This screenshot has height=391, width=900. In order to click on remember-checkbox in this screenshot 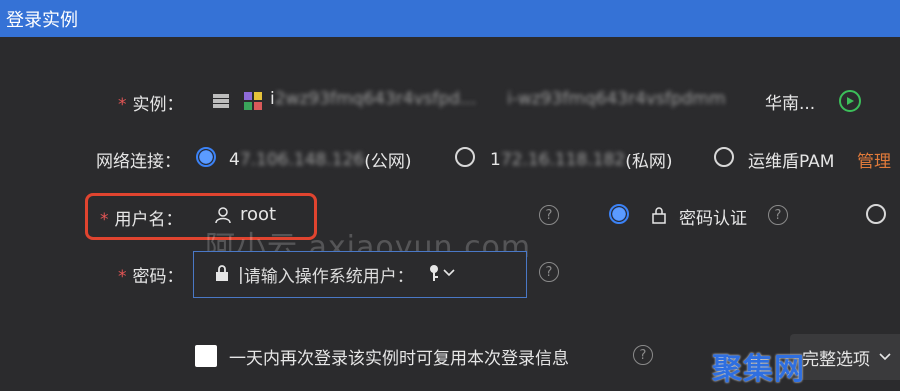, I will do `click(206, 356)`.